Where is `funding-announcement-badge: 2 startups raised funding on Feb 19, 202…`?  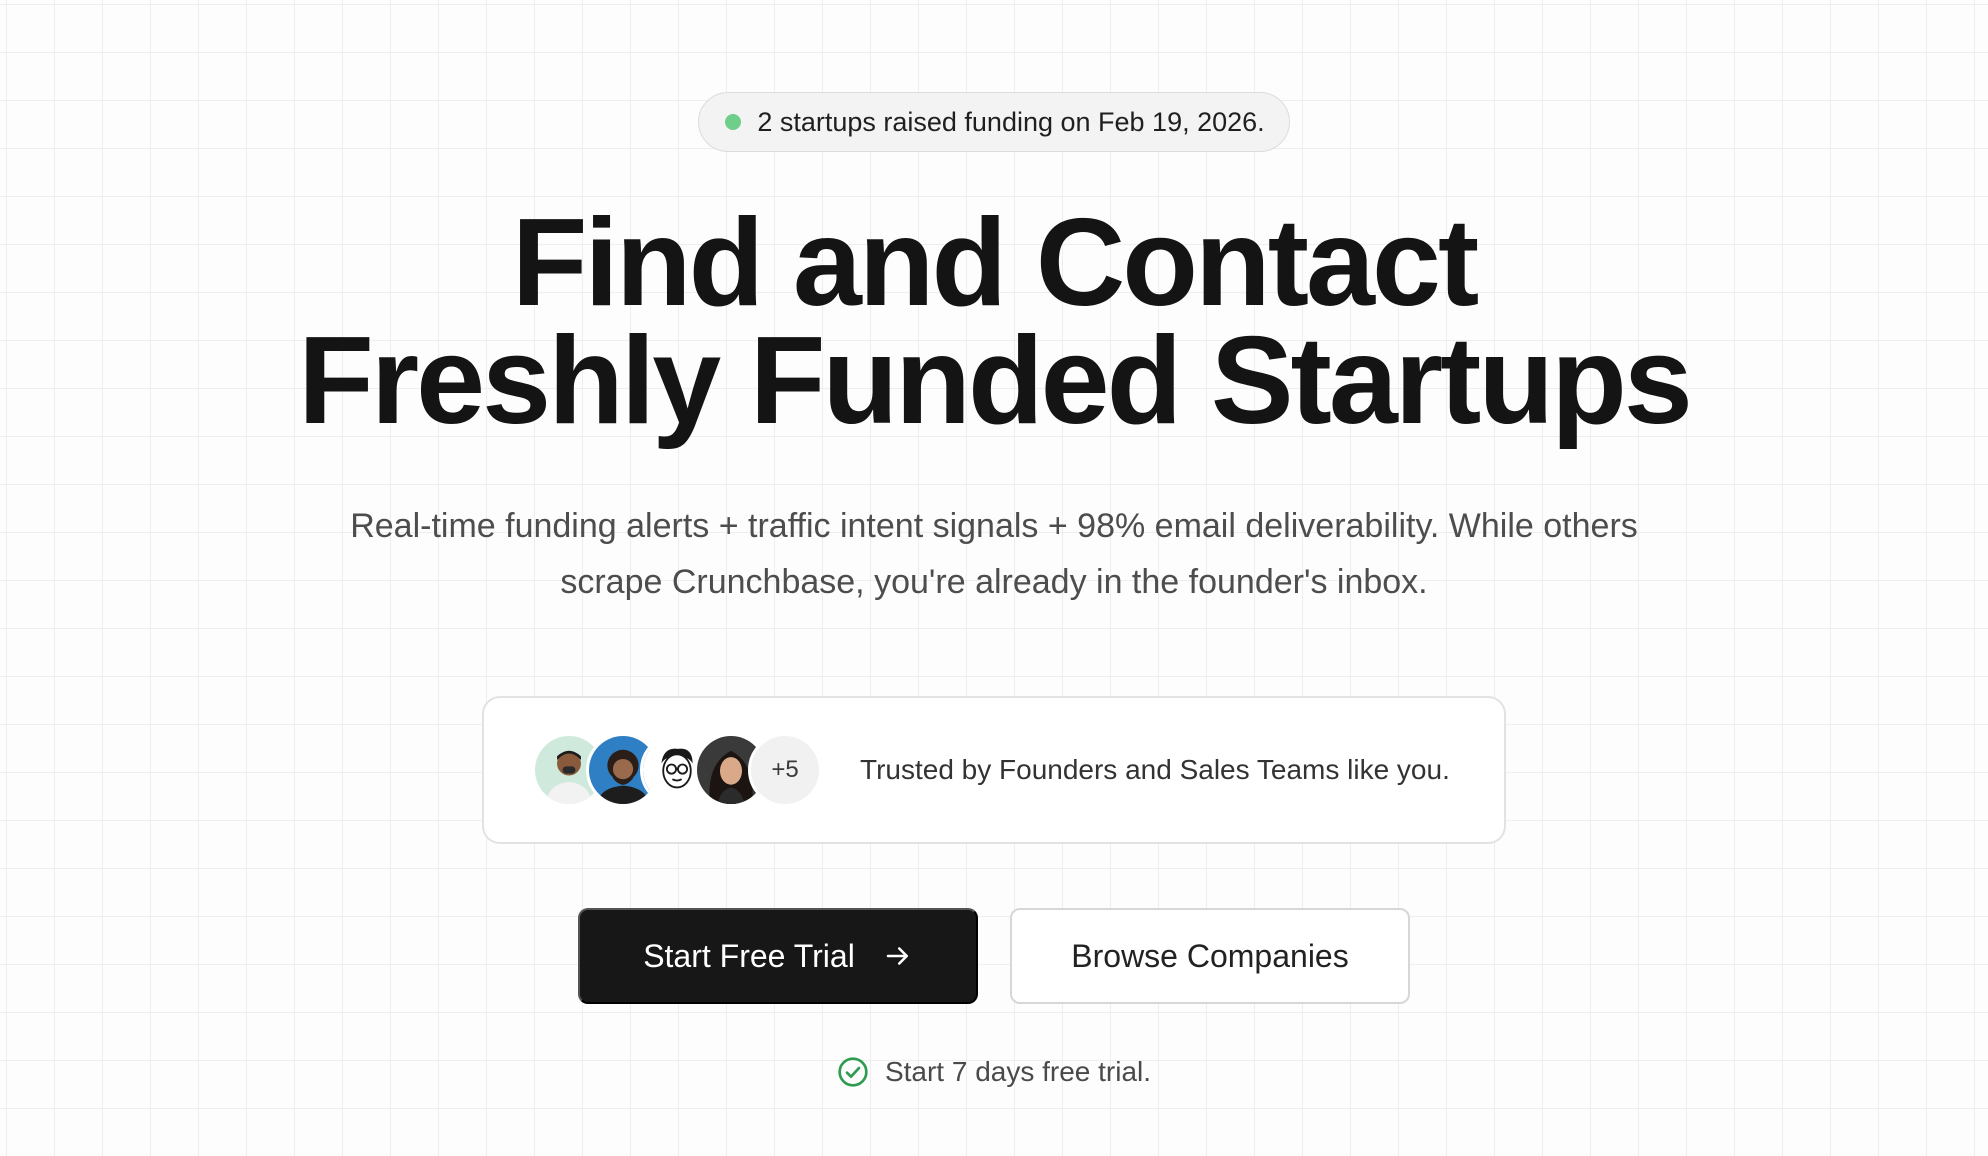
funding-announcement-badge: 2 startups raised funding on Feb 19, 202… is located at coordinates (994, 122).